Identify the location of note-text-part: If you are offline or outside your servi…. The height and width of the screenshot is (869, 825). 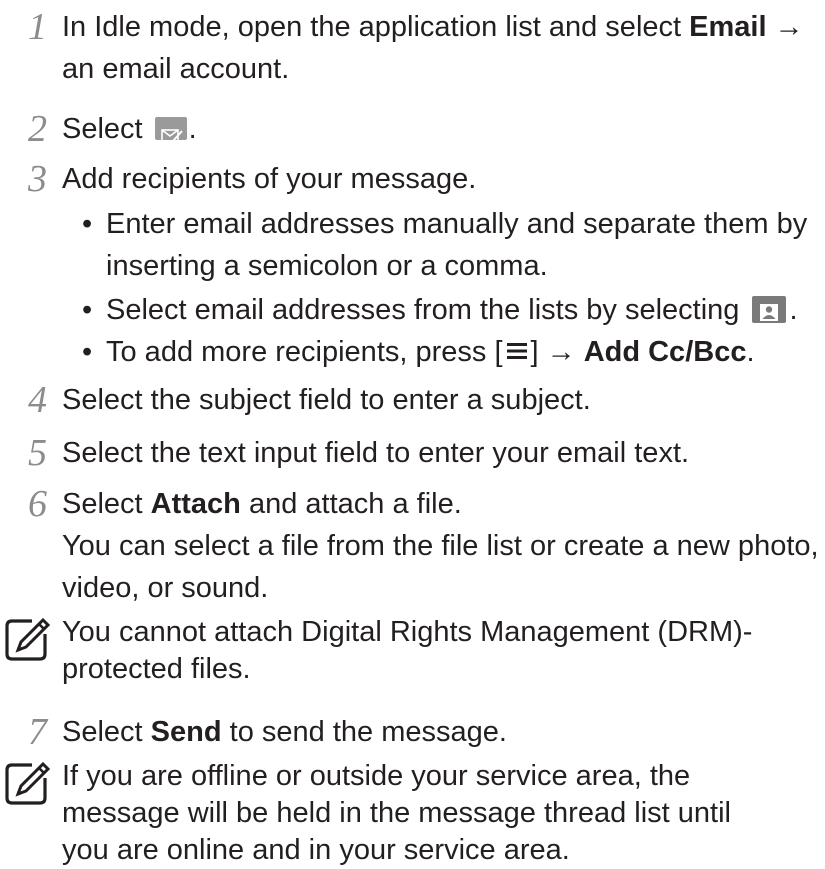
(376, 776).